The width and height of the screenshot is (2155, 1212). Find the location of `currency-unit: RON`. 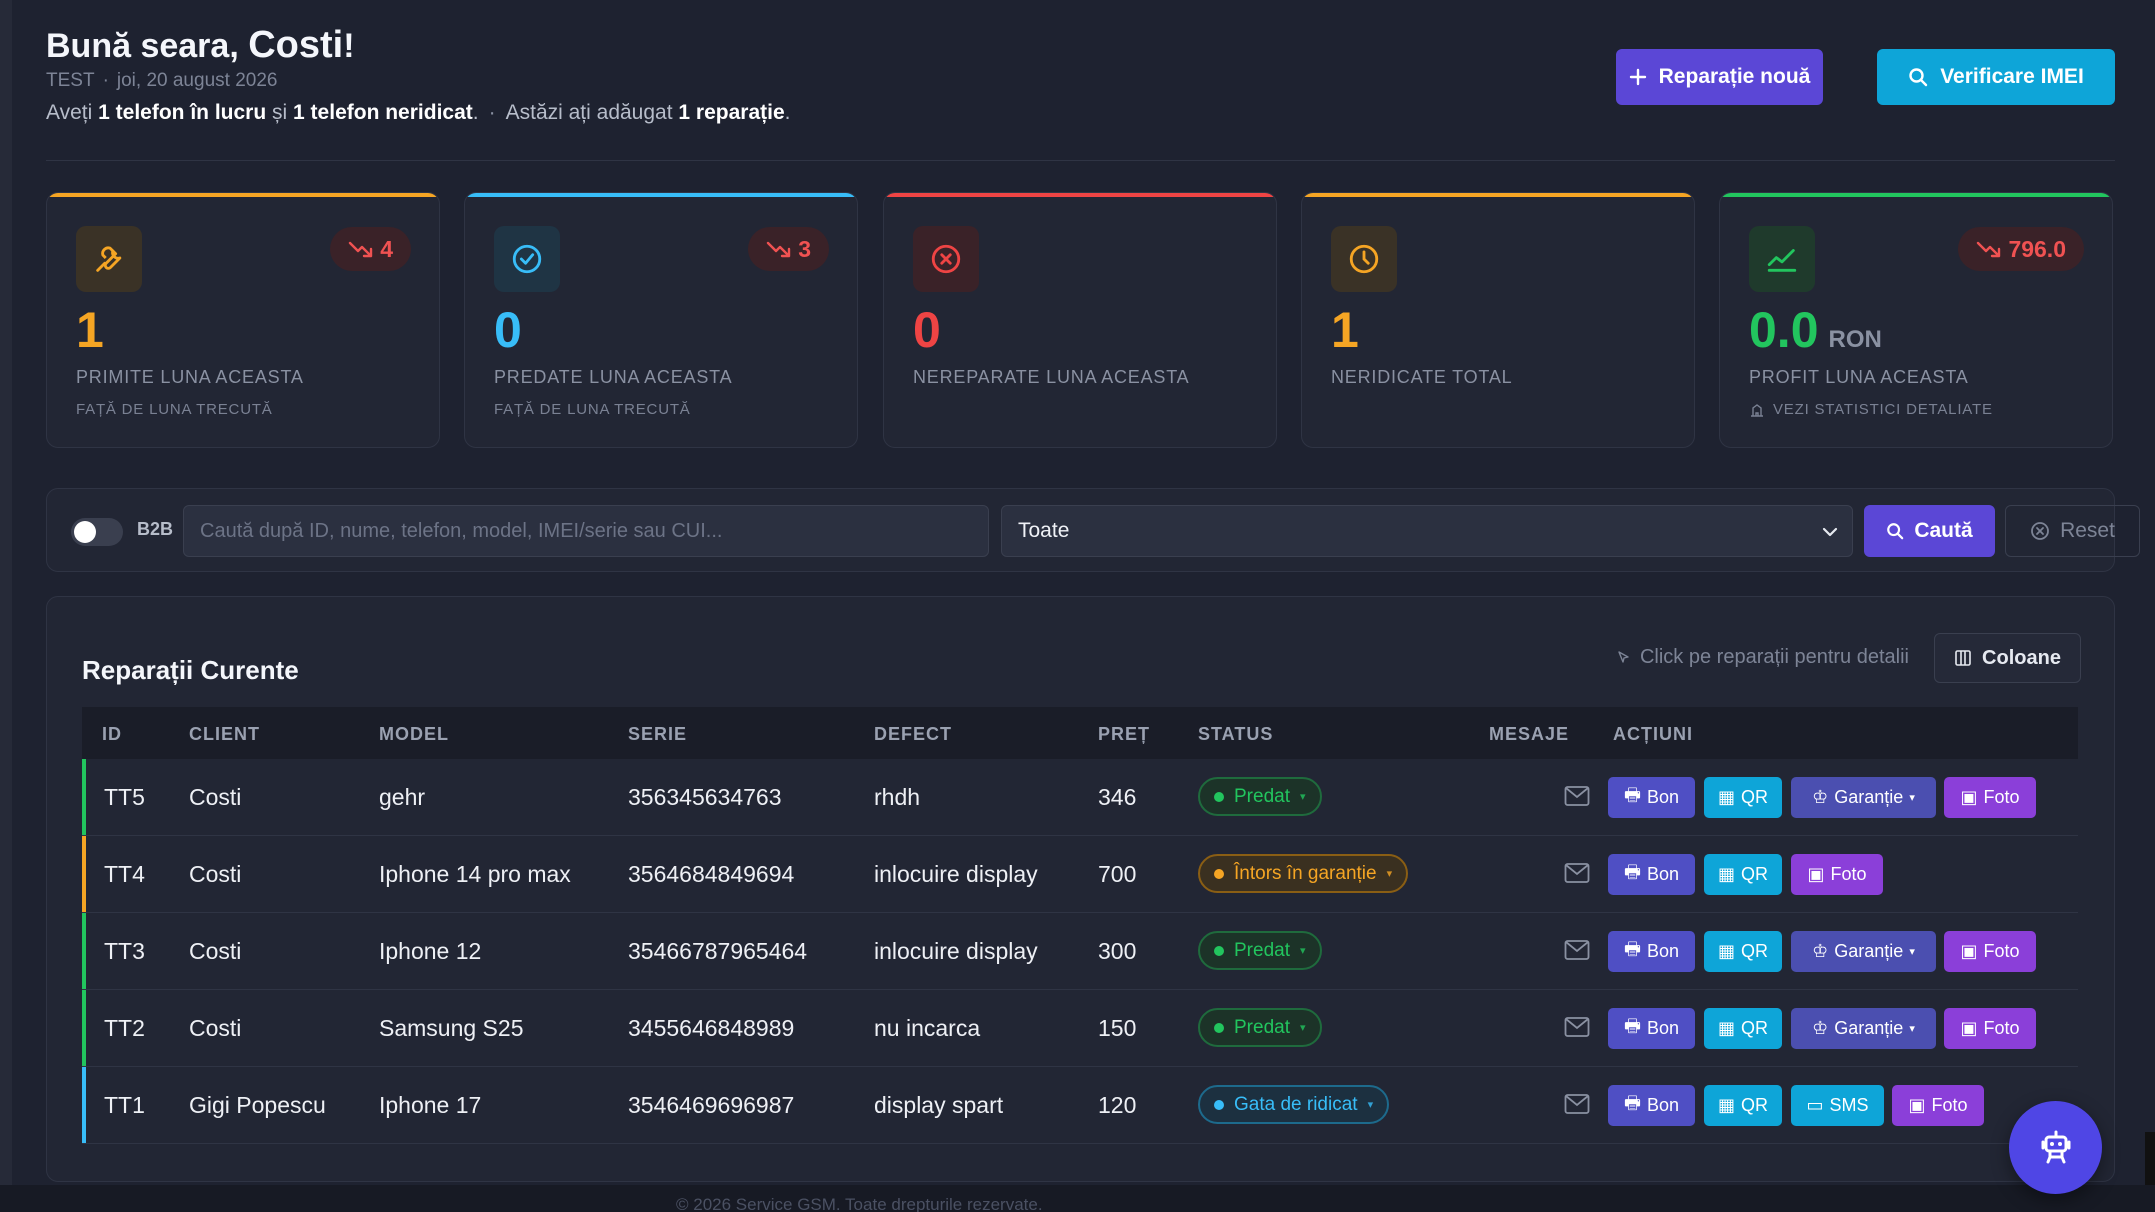

currency-unit: RON is located at coordinates (1855, 339).